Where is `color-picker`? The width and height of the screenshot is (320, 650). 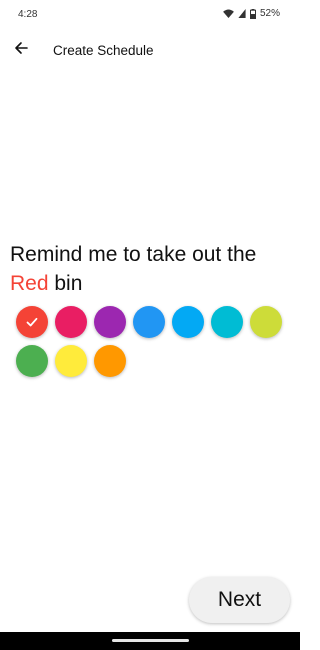
color-picker is located at coordinates (153, 341).